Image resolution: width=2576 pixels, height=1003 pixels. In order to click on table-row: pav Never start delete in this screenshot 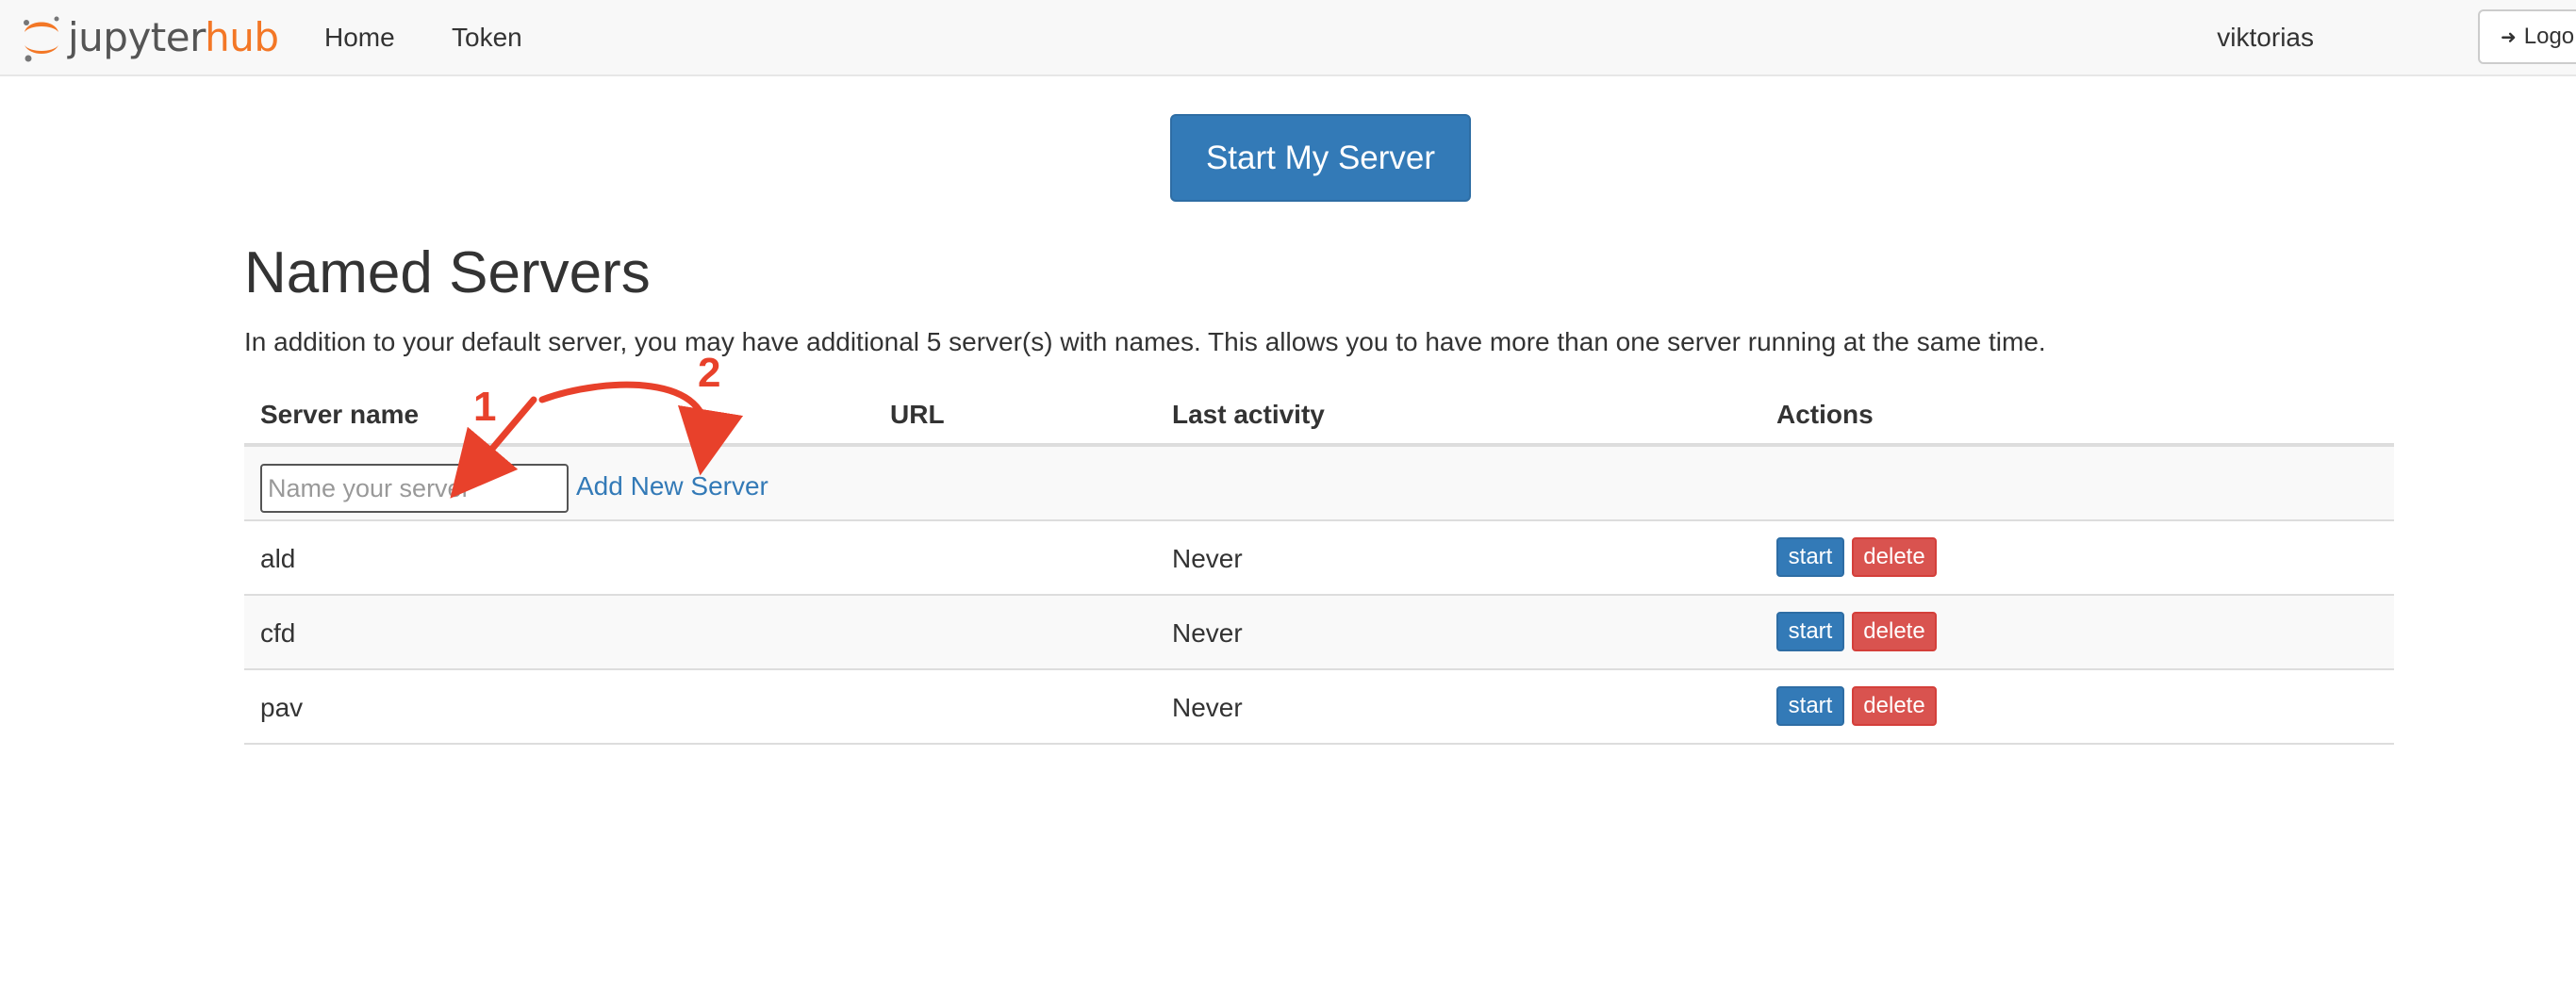, I will do `click(1319, 707)`.